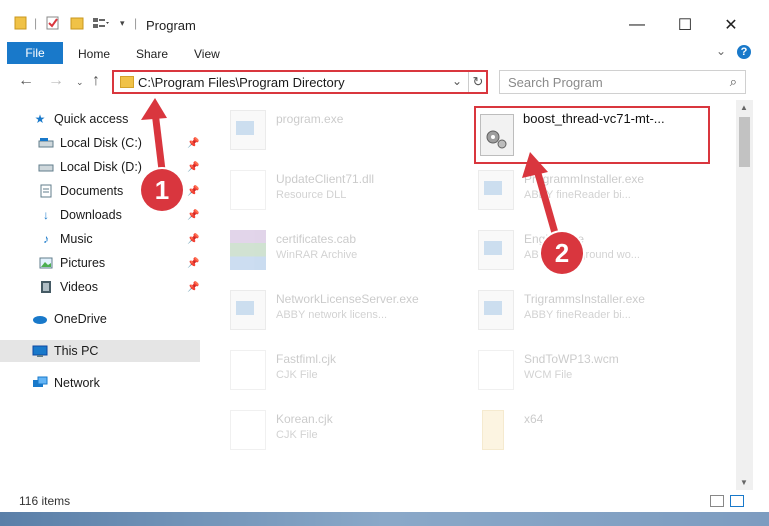  Describe the element at coordinates (717, 501) in the screenshot. I see `details-view-icon` at that location.